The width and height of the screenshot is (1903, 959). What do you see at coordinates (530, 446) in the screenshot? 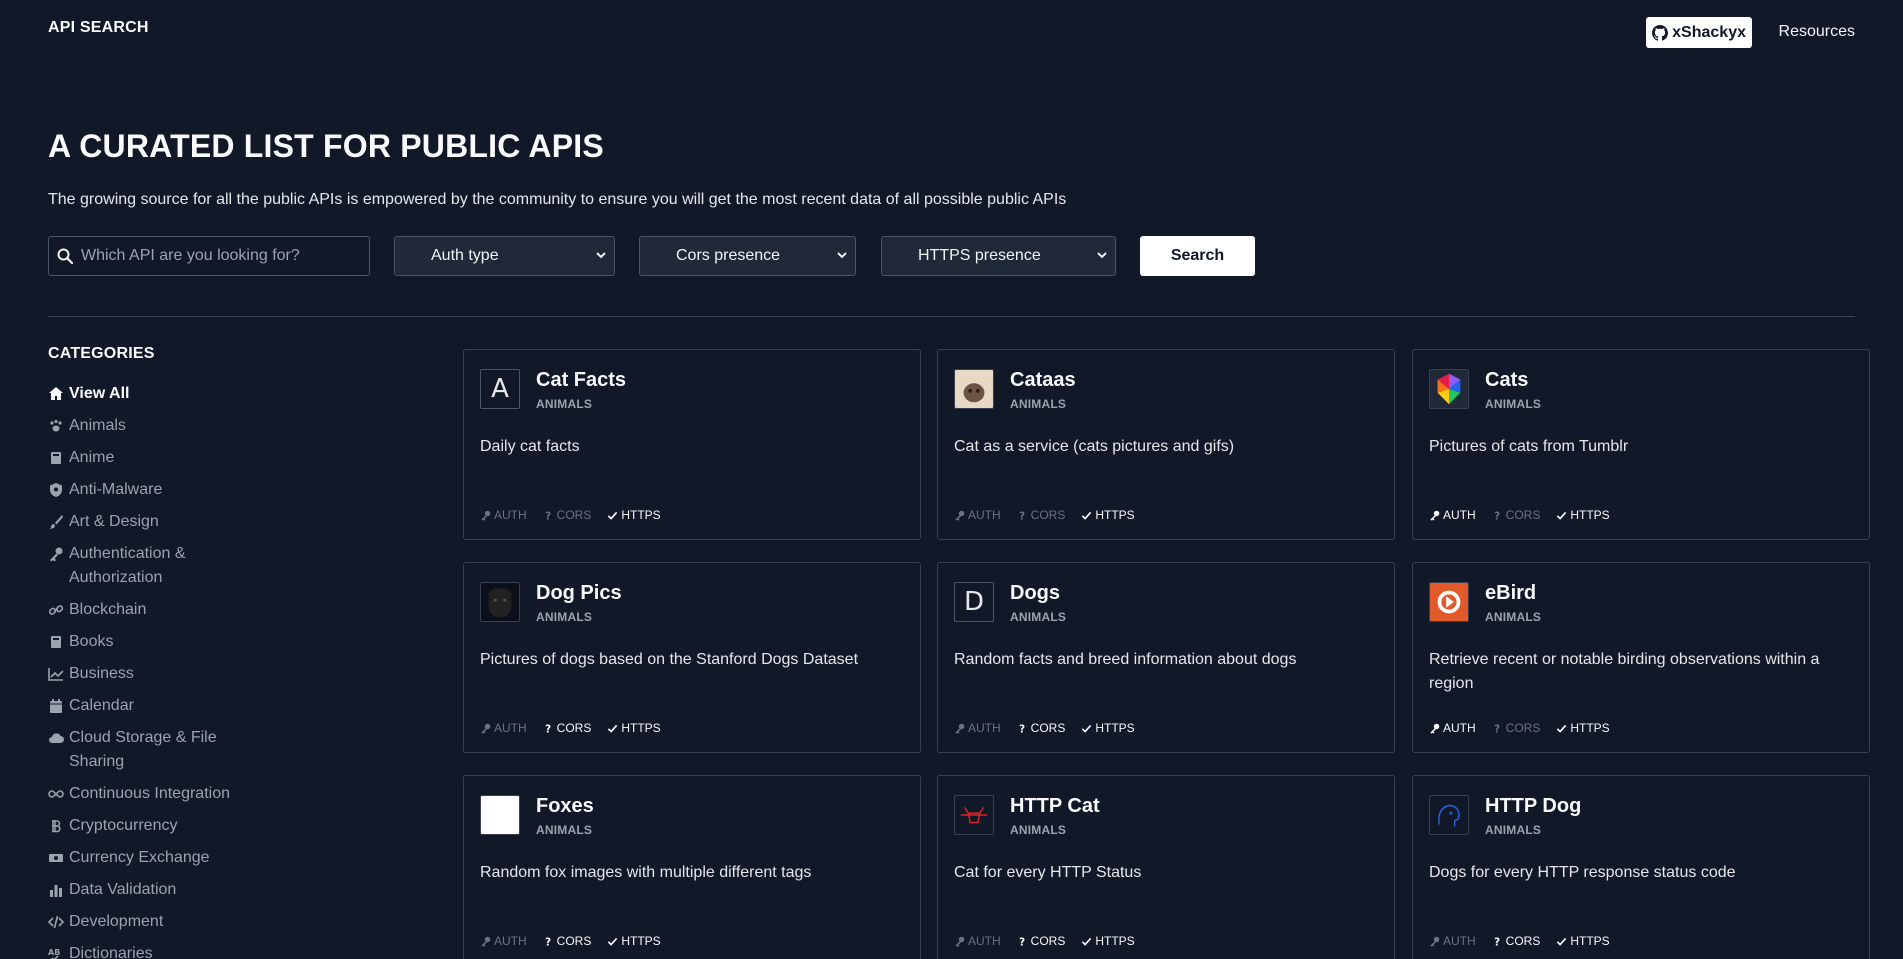
I see `api-description: Daily cat facts` at bounding box center [530, 446].